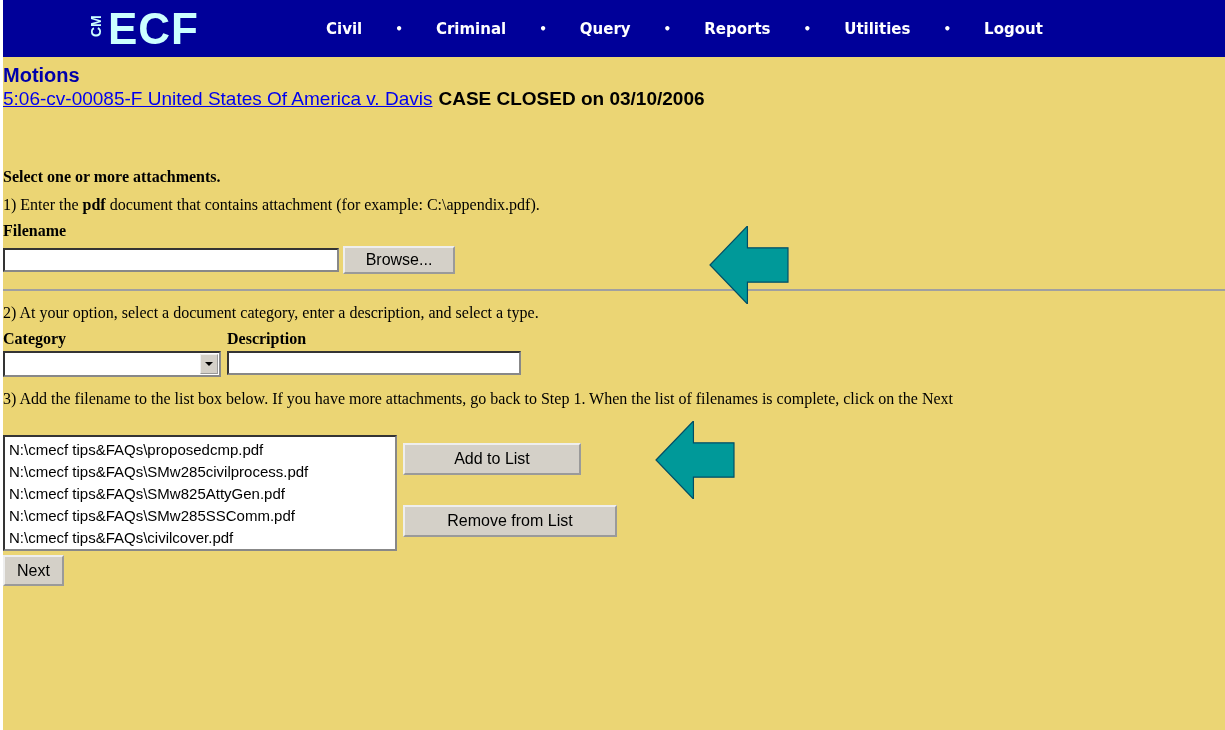 Image resolution: width=1225 pixels, height=730 pixels. What do you see at coordinates (218, 99) in the screenshot?
I see `case-link: 5:06-cv-00085-F United States Of America v. Davis` at bounding box center [218, 99].